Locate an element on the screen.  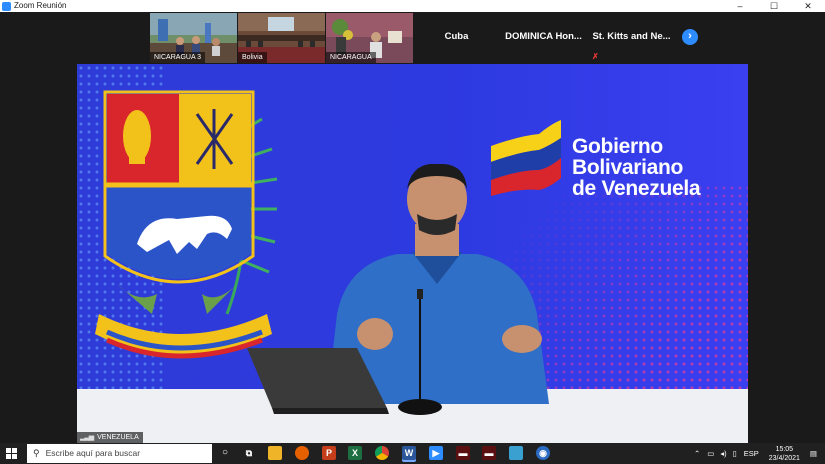
thumbnail-label: NICARAGUA is located at coordinates (351, 57).